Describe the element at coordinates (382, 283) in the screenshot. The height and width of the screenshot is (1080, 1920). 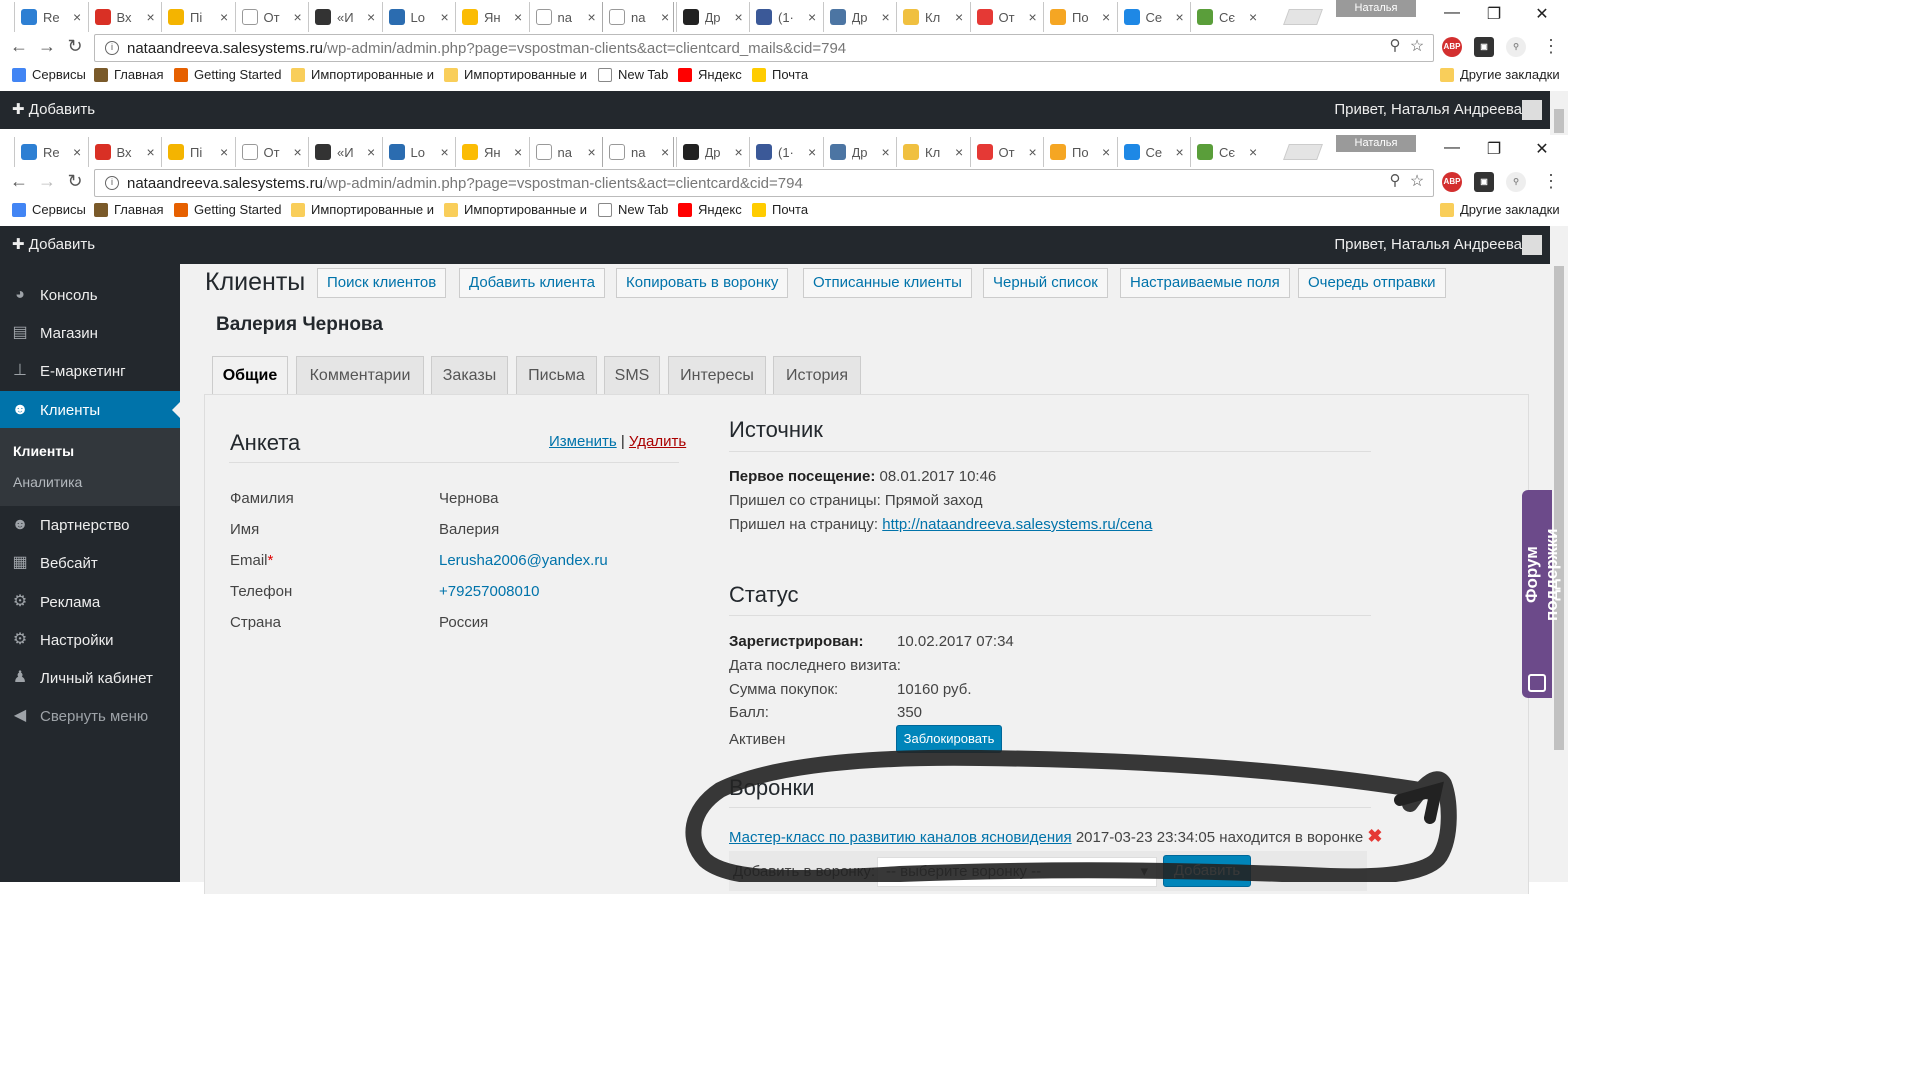
I see `search-clients-button: Поиск клиентов` at that location.